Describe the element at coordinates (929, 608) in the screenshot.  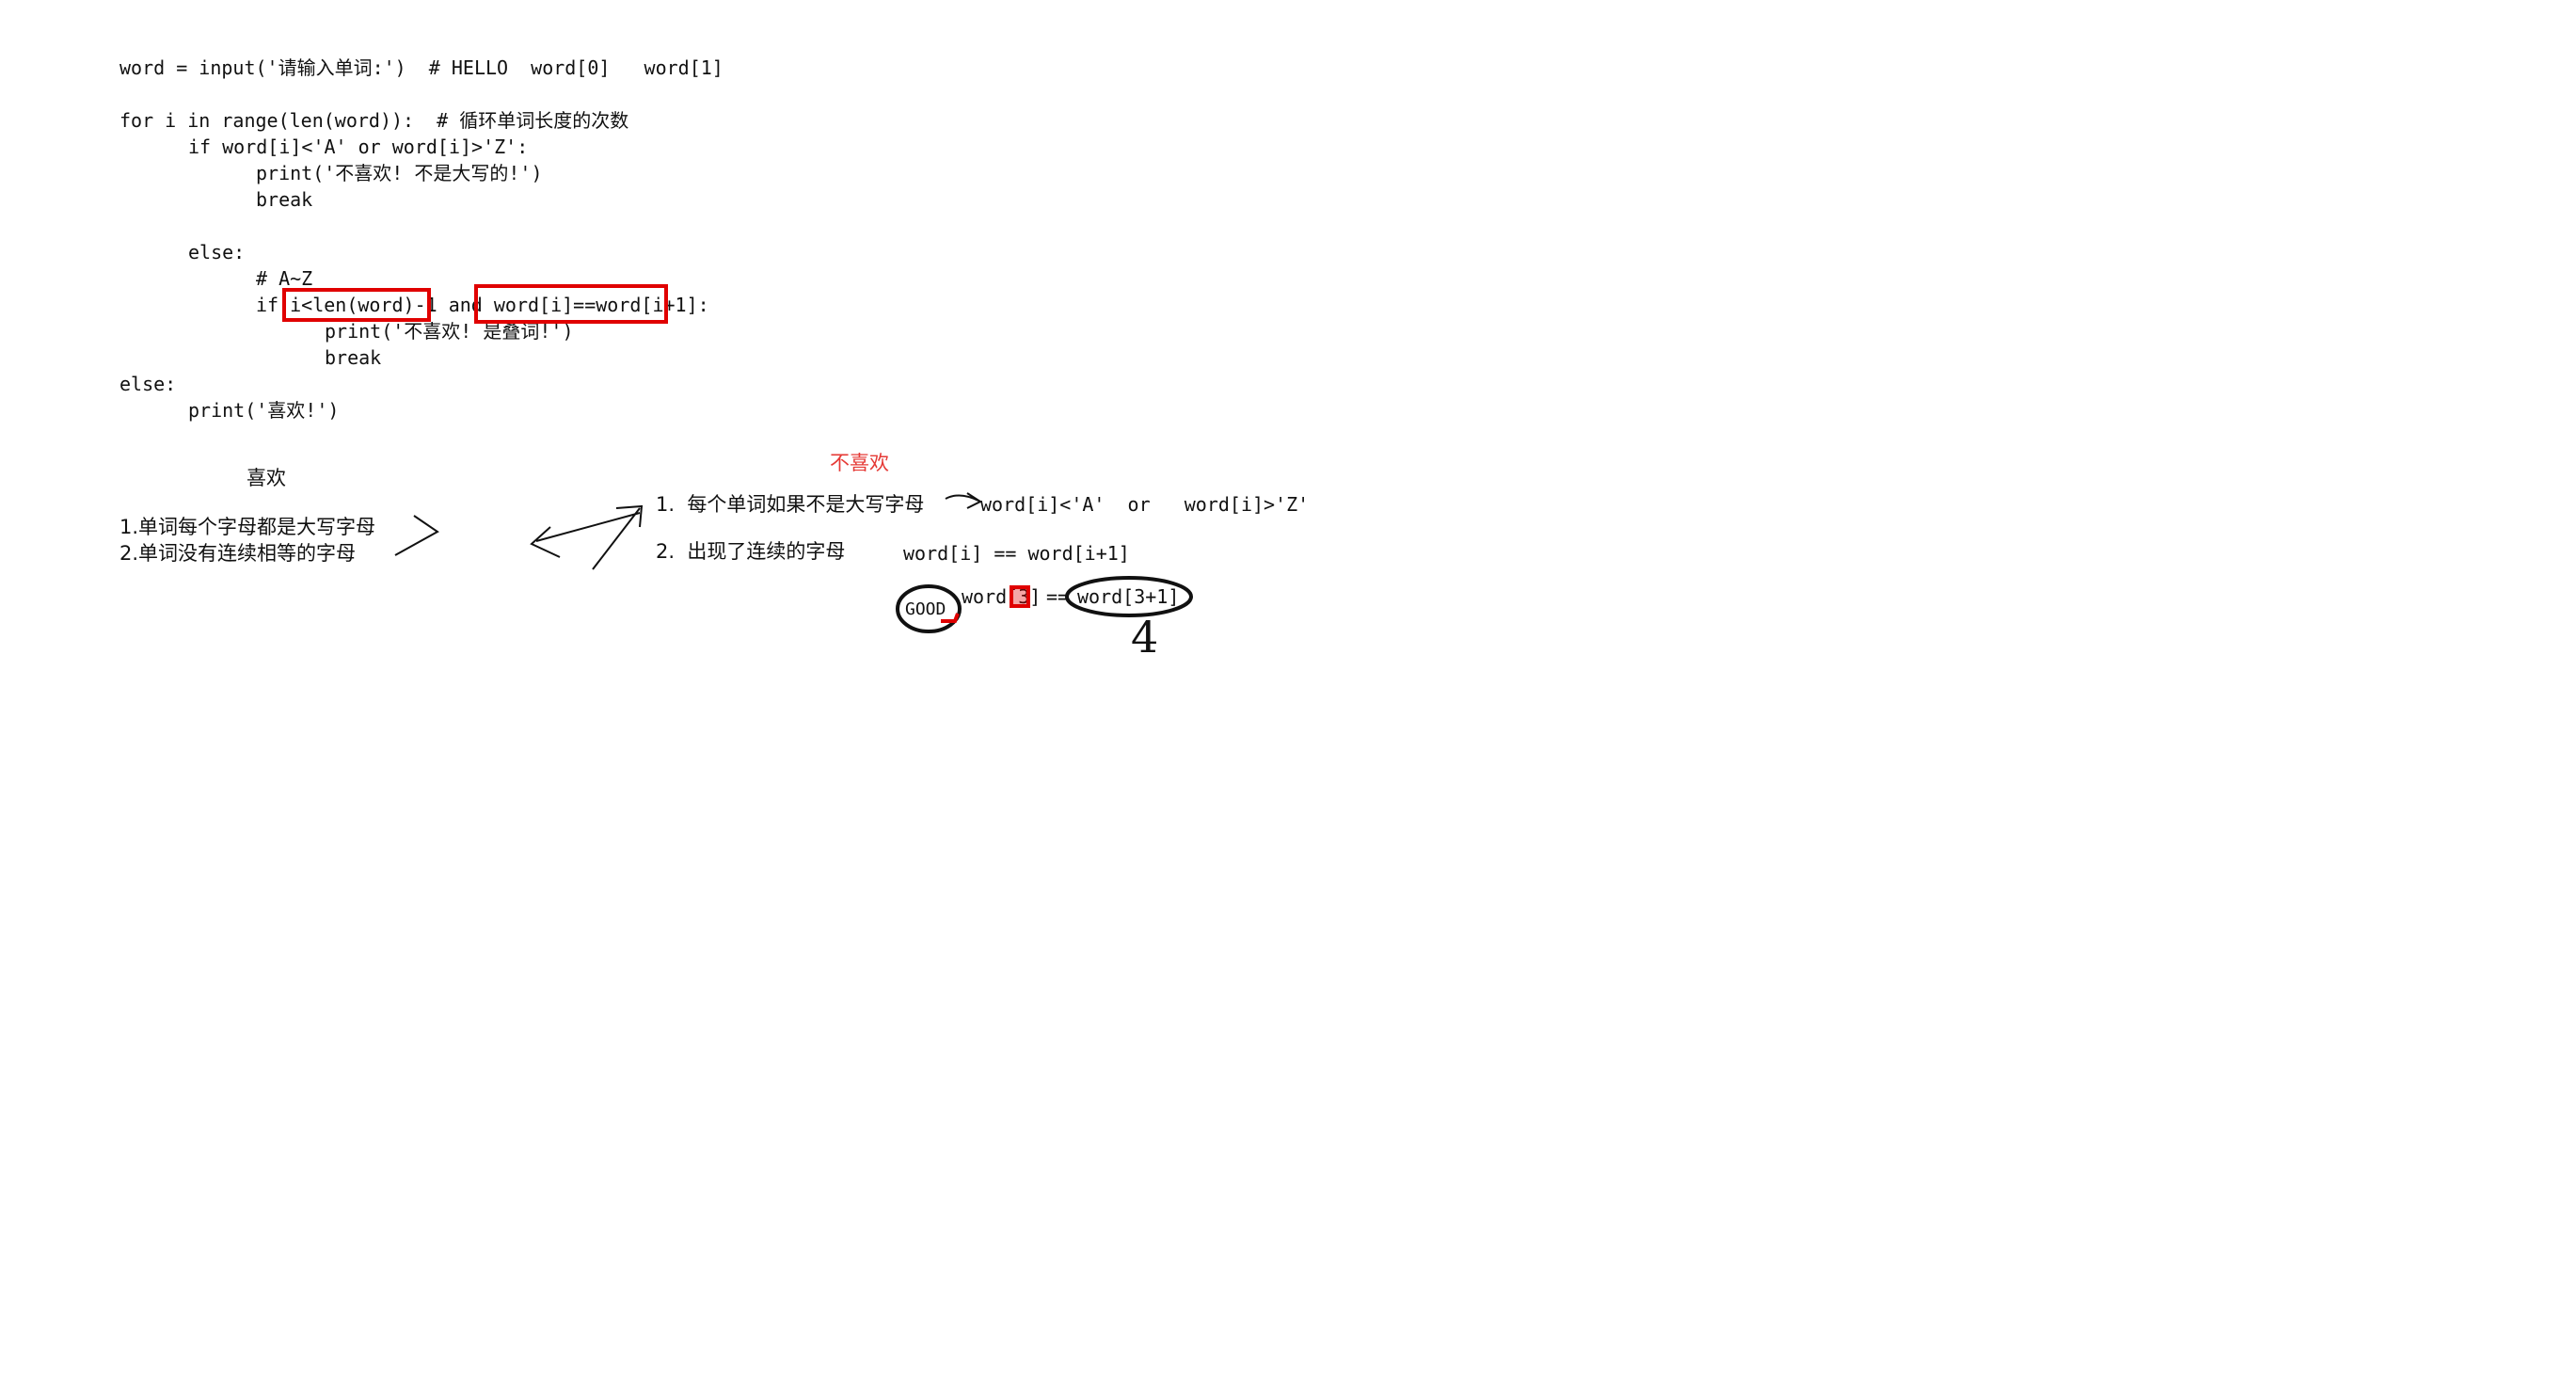
I see `ellipse-good` at that location.